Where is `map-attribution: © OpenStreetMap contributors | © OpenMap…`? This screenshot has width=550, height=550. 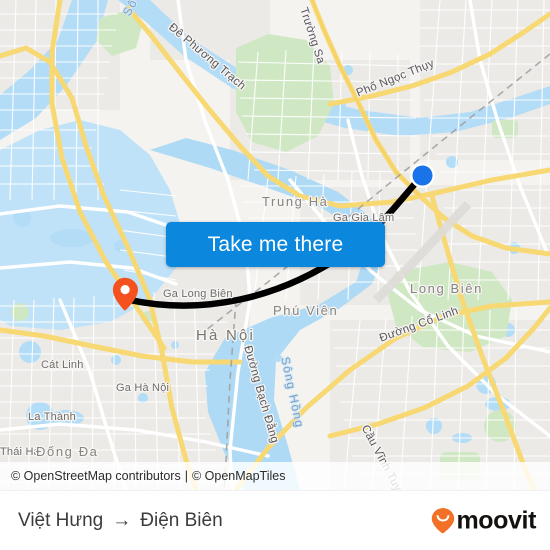 map-attribution: © OpenStreetMap contributors | © OpenMap… is located at coordinates (275, 476).